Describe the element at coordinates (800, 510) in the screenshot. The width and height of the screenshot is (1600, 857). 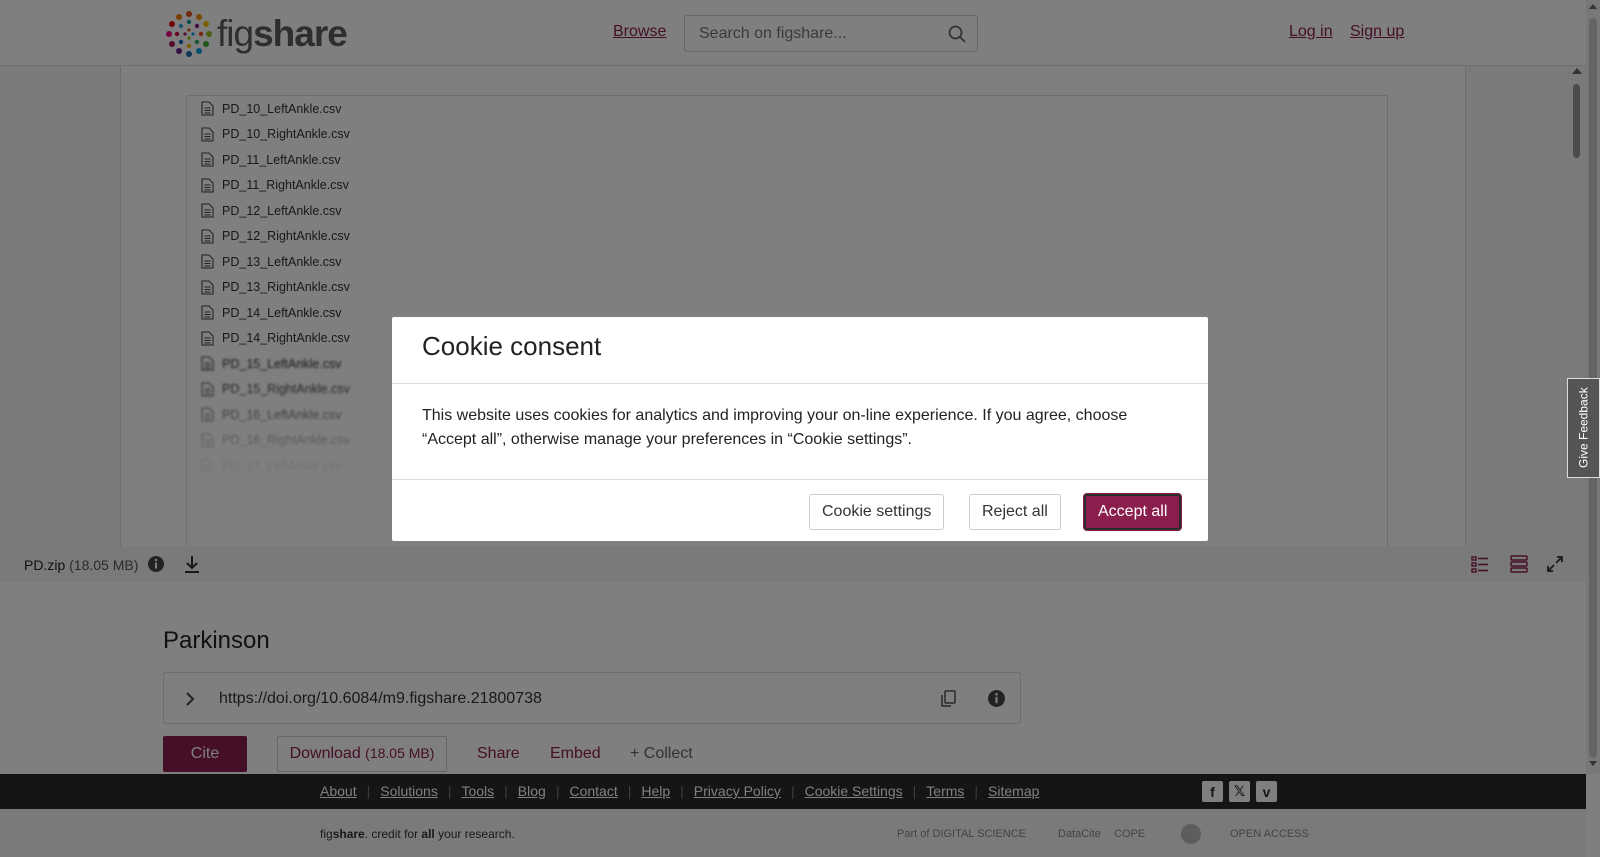
I see `modal-footer: Cookie settings Reject all Accept all` at that location.